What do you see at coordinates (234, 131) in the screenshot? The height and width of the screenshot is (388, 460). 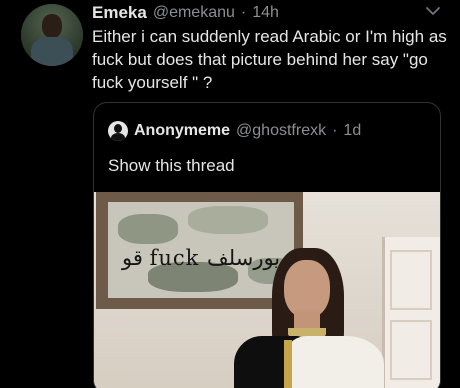 I see `quoted-tweet-header: Anonymeme @ghostfrexk · 1d` at bounding box center [234, 131].